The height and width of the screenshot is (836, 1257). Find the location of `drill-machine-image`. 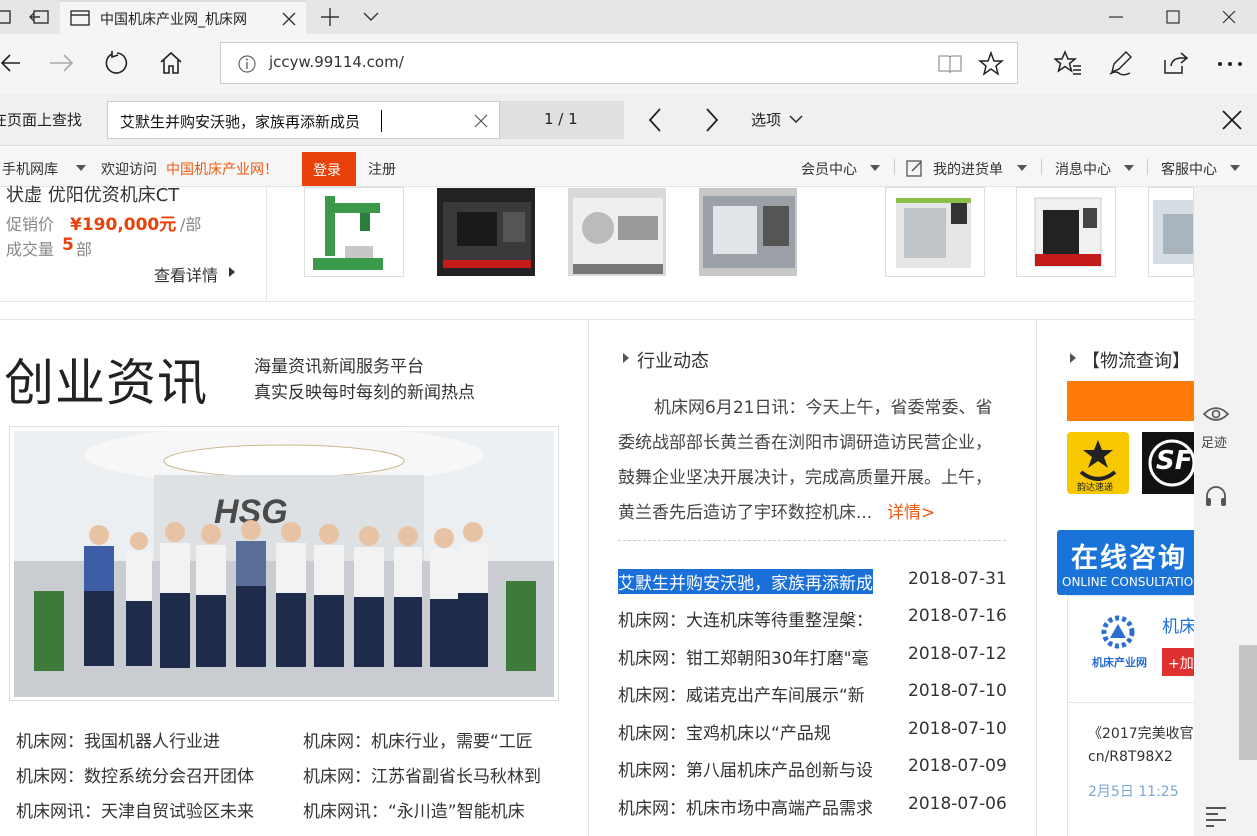

drill-machine-image is located at coordinates (354, 232).